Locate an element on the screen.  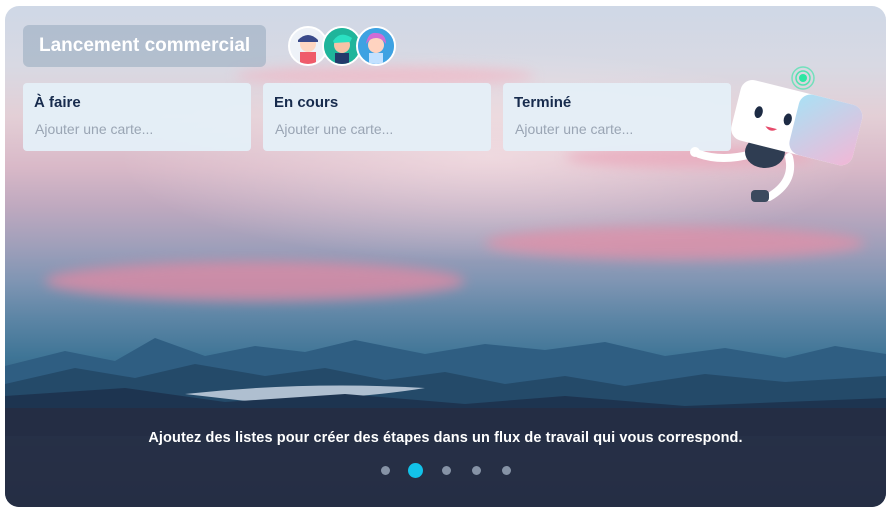
list-title: Terminé is located at coordinates (542, 102).